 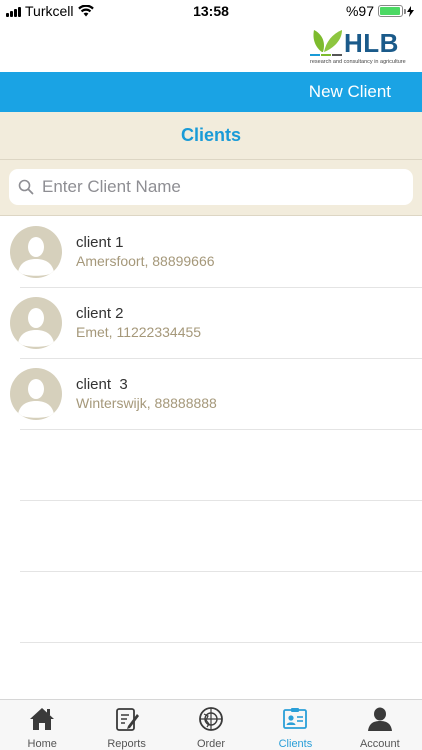 I want to click on new-client-button: New Client, so click(x=350, y=92).